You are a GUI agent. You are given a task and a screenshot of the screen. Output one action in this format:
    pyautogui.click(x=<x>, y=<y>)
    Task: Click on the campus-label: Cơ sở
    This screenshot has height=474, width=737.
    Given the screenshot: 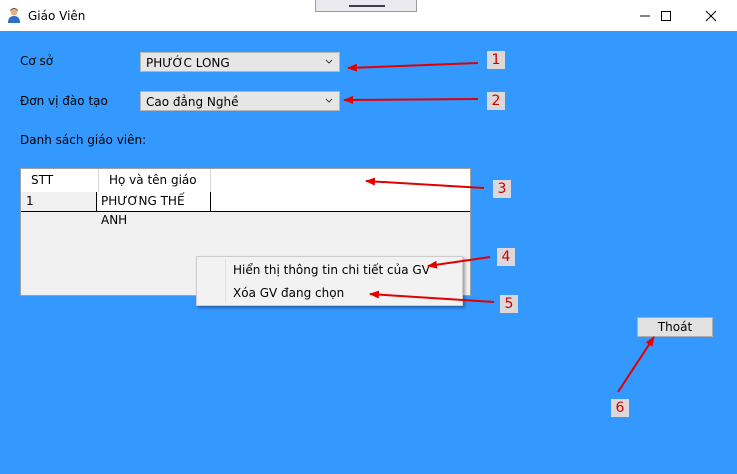 What is the action you would take?
    pyautogui.click(x=37, y=61)
    